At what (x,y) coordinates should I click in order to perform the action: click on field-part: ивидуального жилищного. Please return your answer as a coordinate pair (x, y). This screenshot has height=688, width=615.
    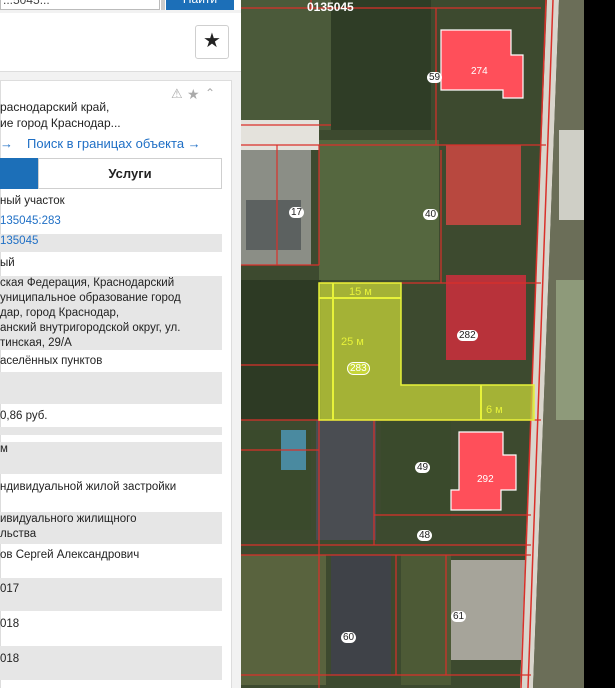
    Looking at the image, I should click on (68, 519).